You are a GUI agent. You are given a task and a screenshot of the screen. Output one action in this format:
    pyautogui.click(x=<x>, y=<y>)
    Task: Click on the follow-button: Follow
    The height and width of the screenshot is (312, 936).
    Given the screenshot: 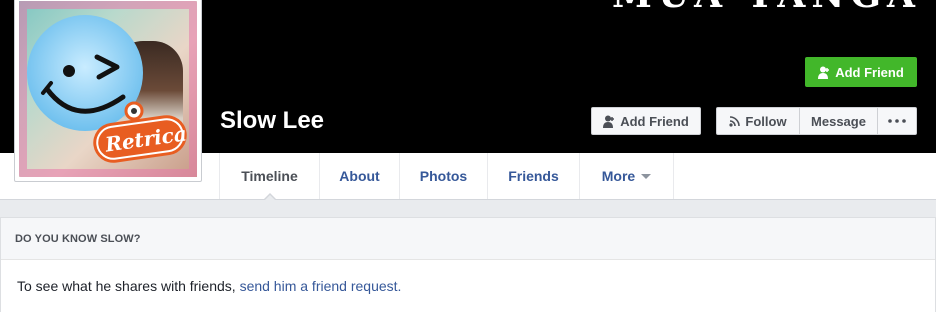 What is the action you would take?
    pyautogui.click(x=758, y=121)
    